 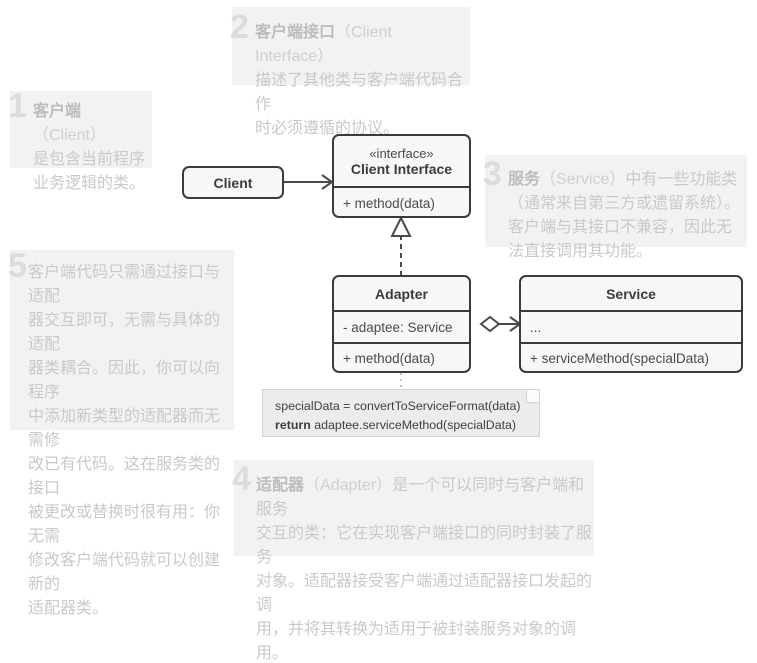 What do you see at coordinates (309, 182) in the screenshot?
I see `relation-client-uses-interface` at bounding box center [309, 182].